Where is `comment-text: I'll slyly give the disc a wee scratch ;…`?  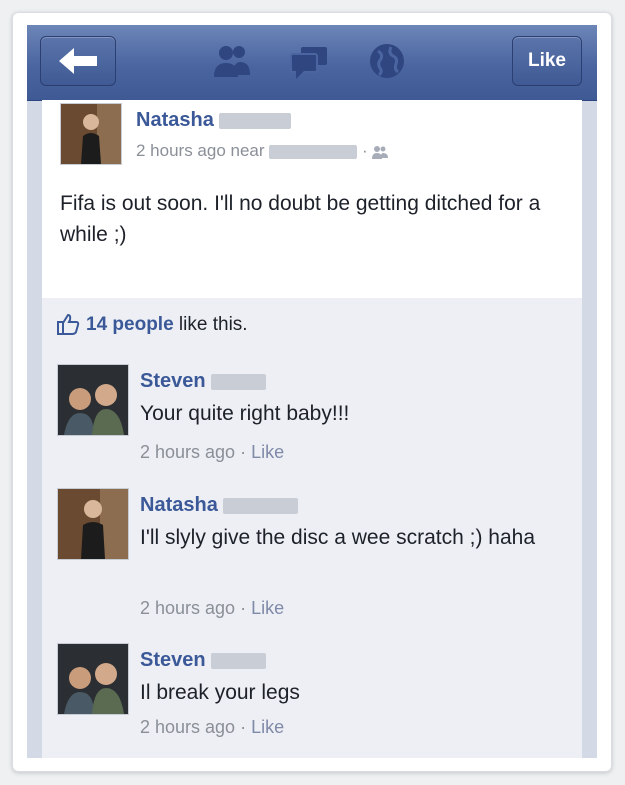 comment-text: I'll slyly give the disc a wee scratch ;… is located at coordinates (338, 537).